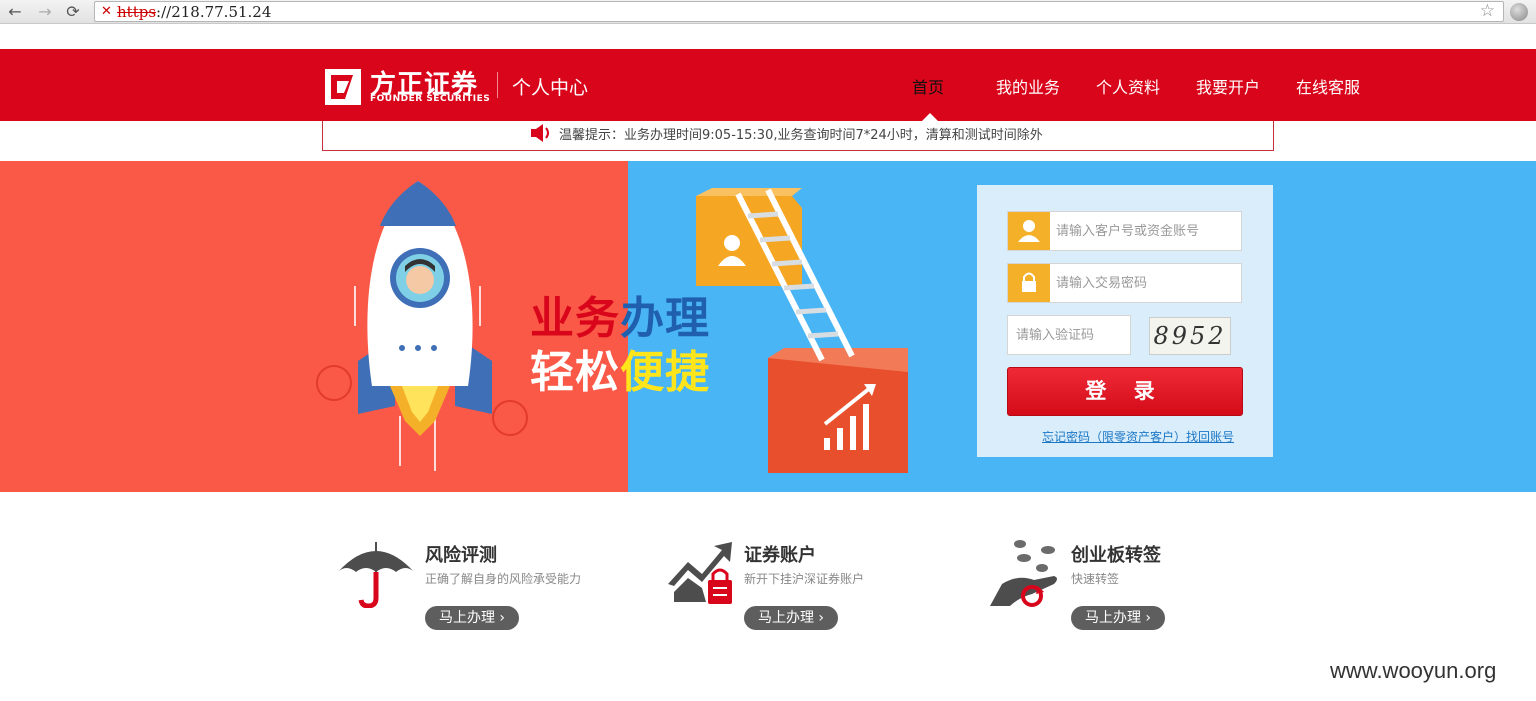  What do you see at coordinates (1413, 670) in the screenshot?
I see `watermark: www.wooyun.org` at bounding box center [1413, 670].